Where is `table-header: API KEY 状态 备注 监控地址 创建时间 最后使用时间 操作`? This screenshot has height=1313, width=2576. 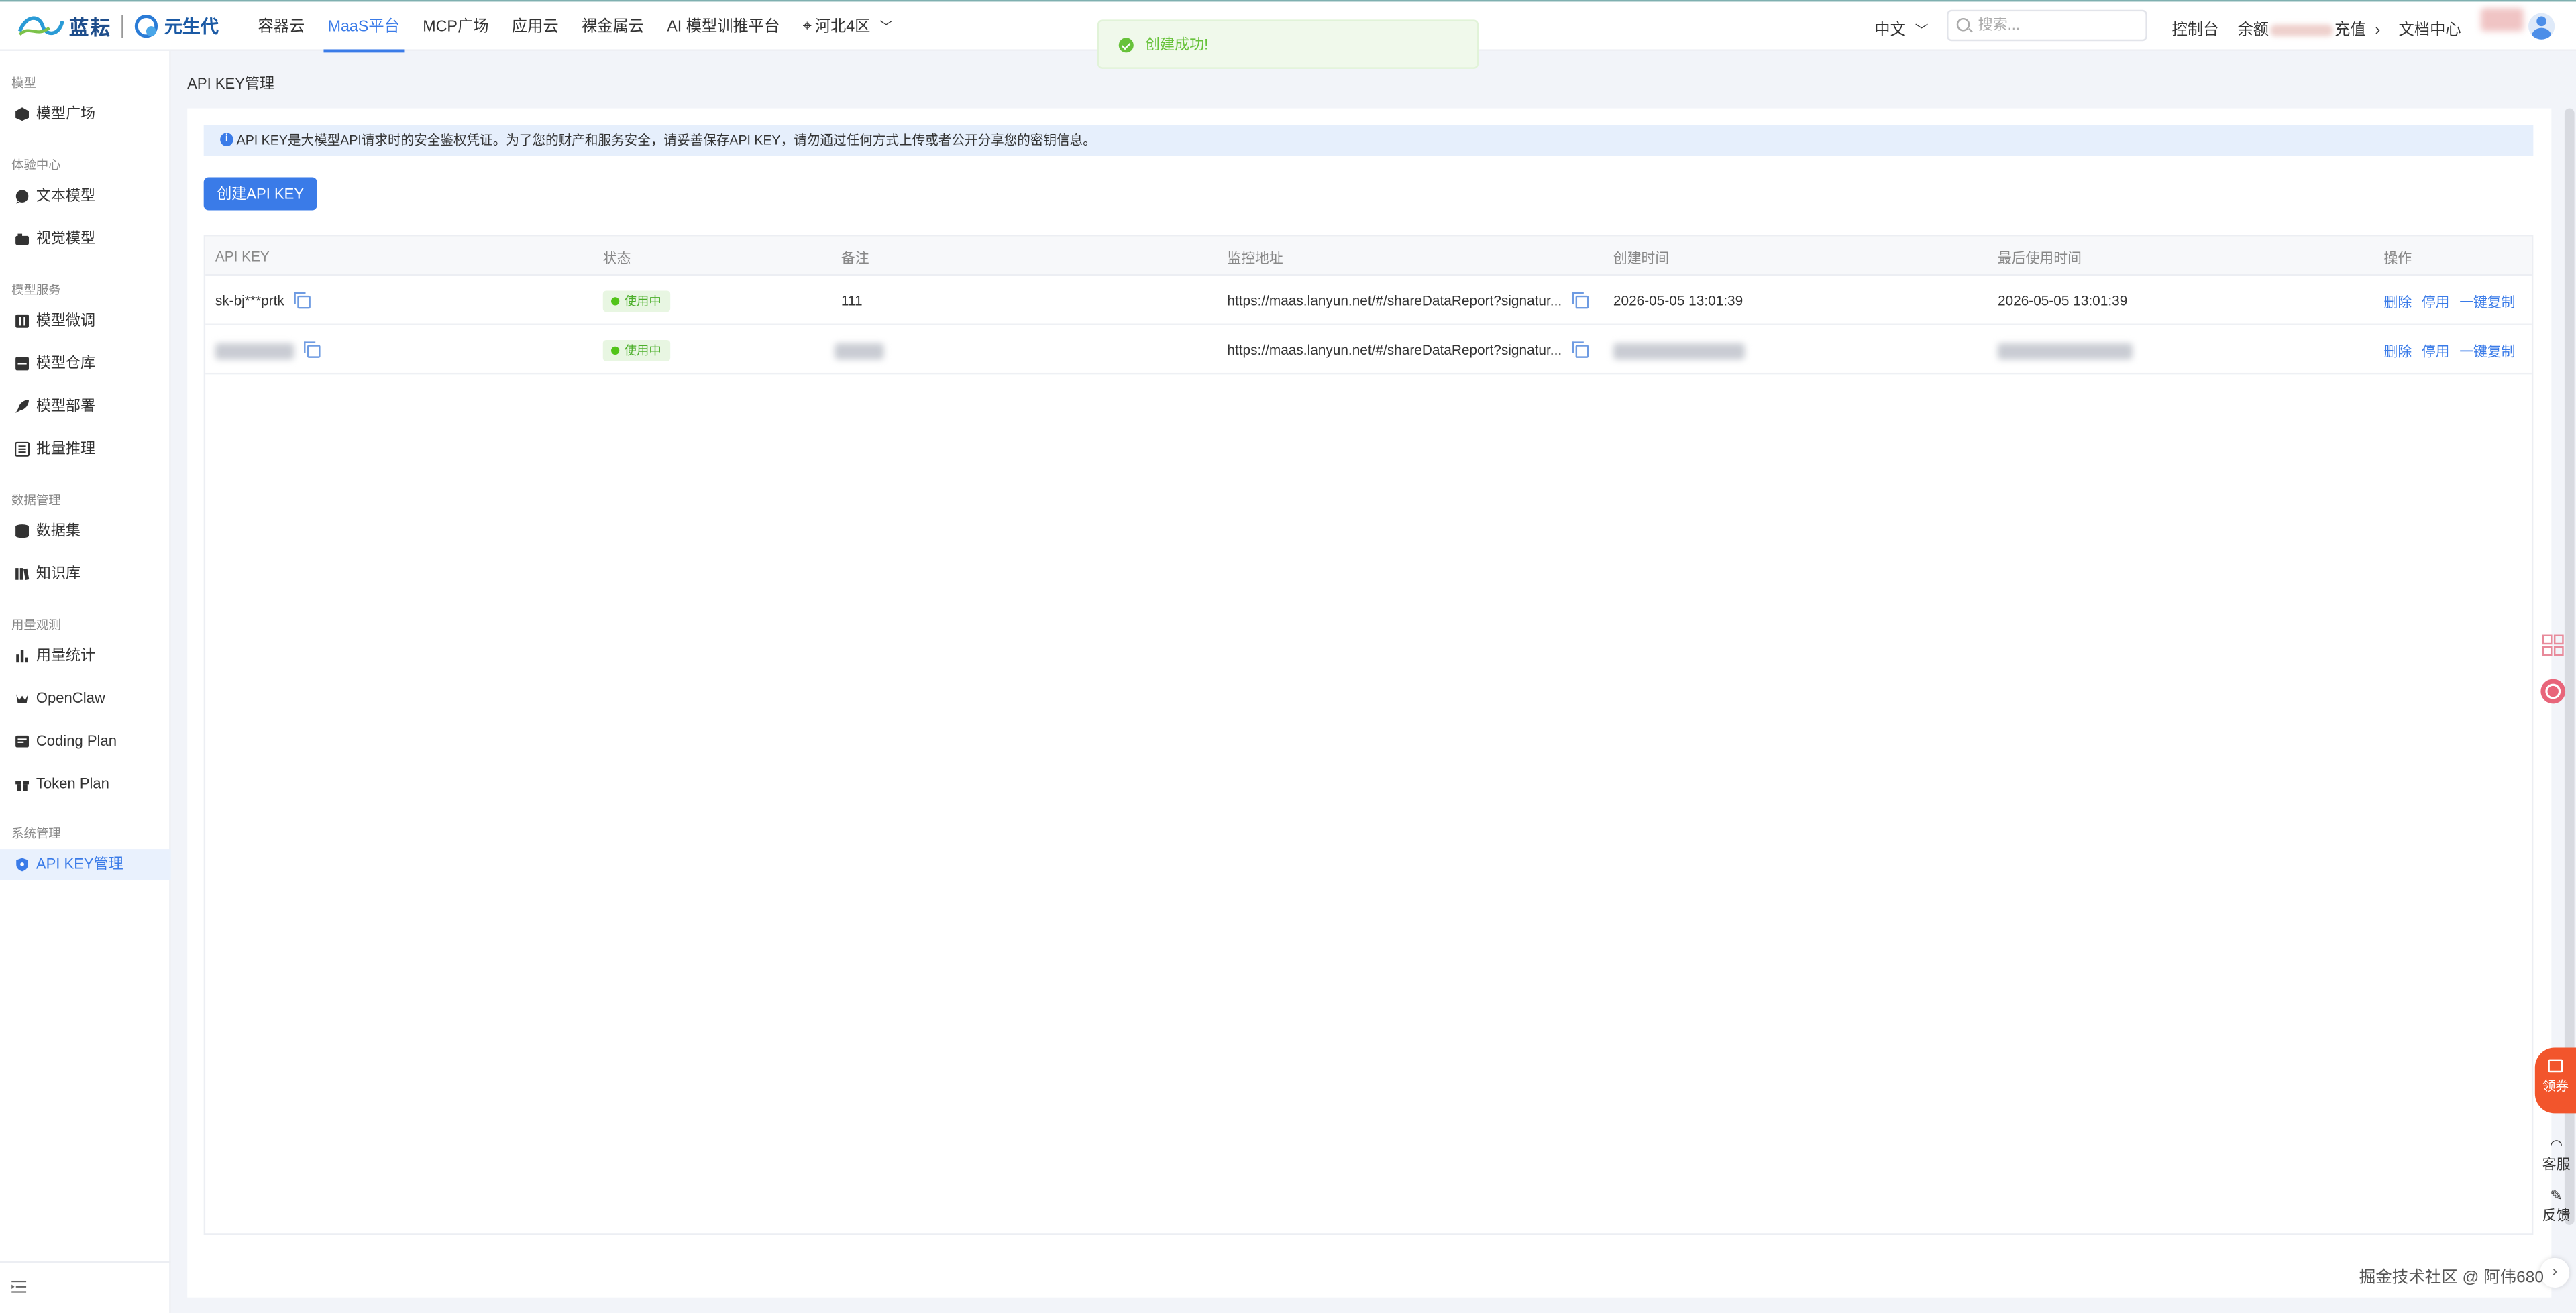
table-header: API KEY 状态 备注 监控地址 创建时间 最后使用时间 操作 is located at coordinates (1368, 256).